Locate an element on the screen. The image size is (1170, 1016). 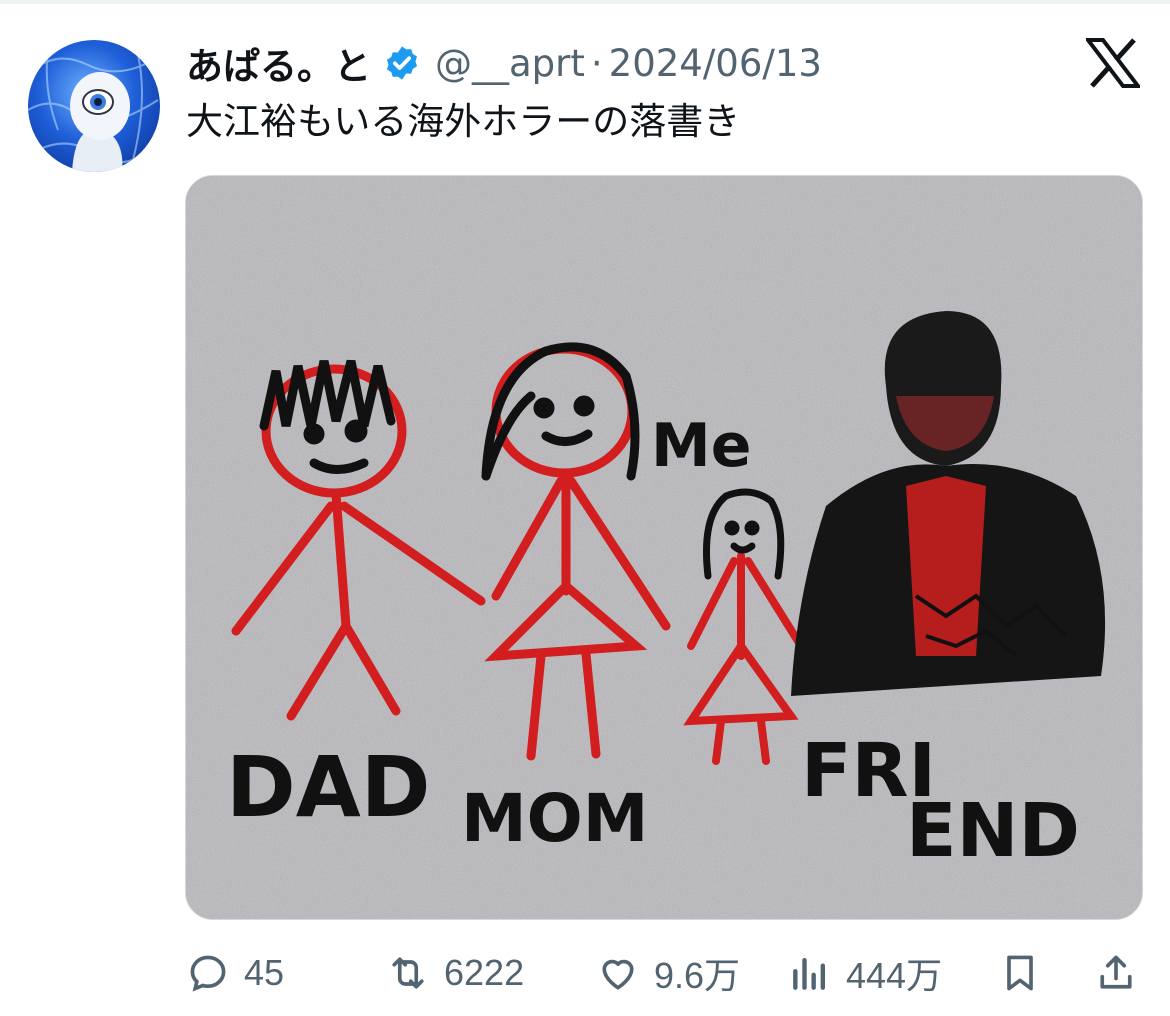
x-logo-icon is located at coordinates (1113, 63).